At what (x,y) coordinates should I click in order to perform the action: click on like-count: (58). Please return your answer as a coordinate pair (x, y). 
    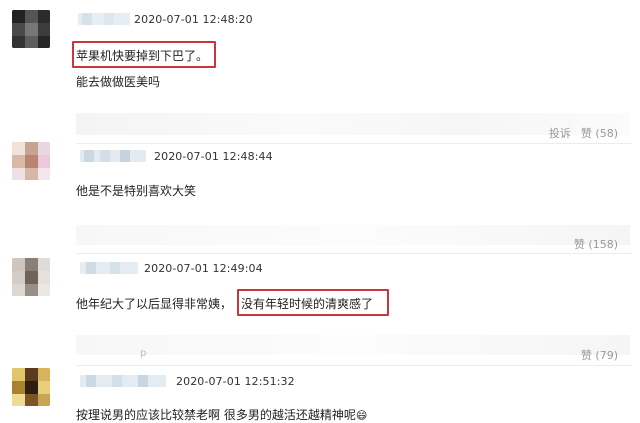
    Looking at the image, I should click on (606, 133).